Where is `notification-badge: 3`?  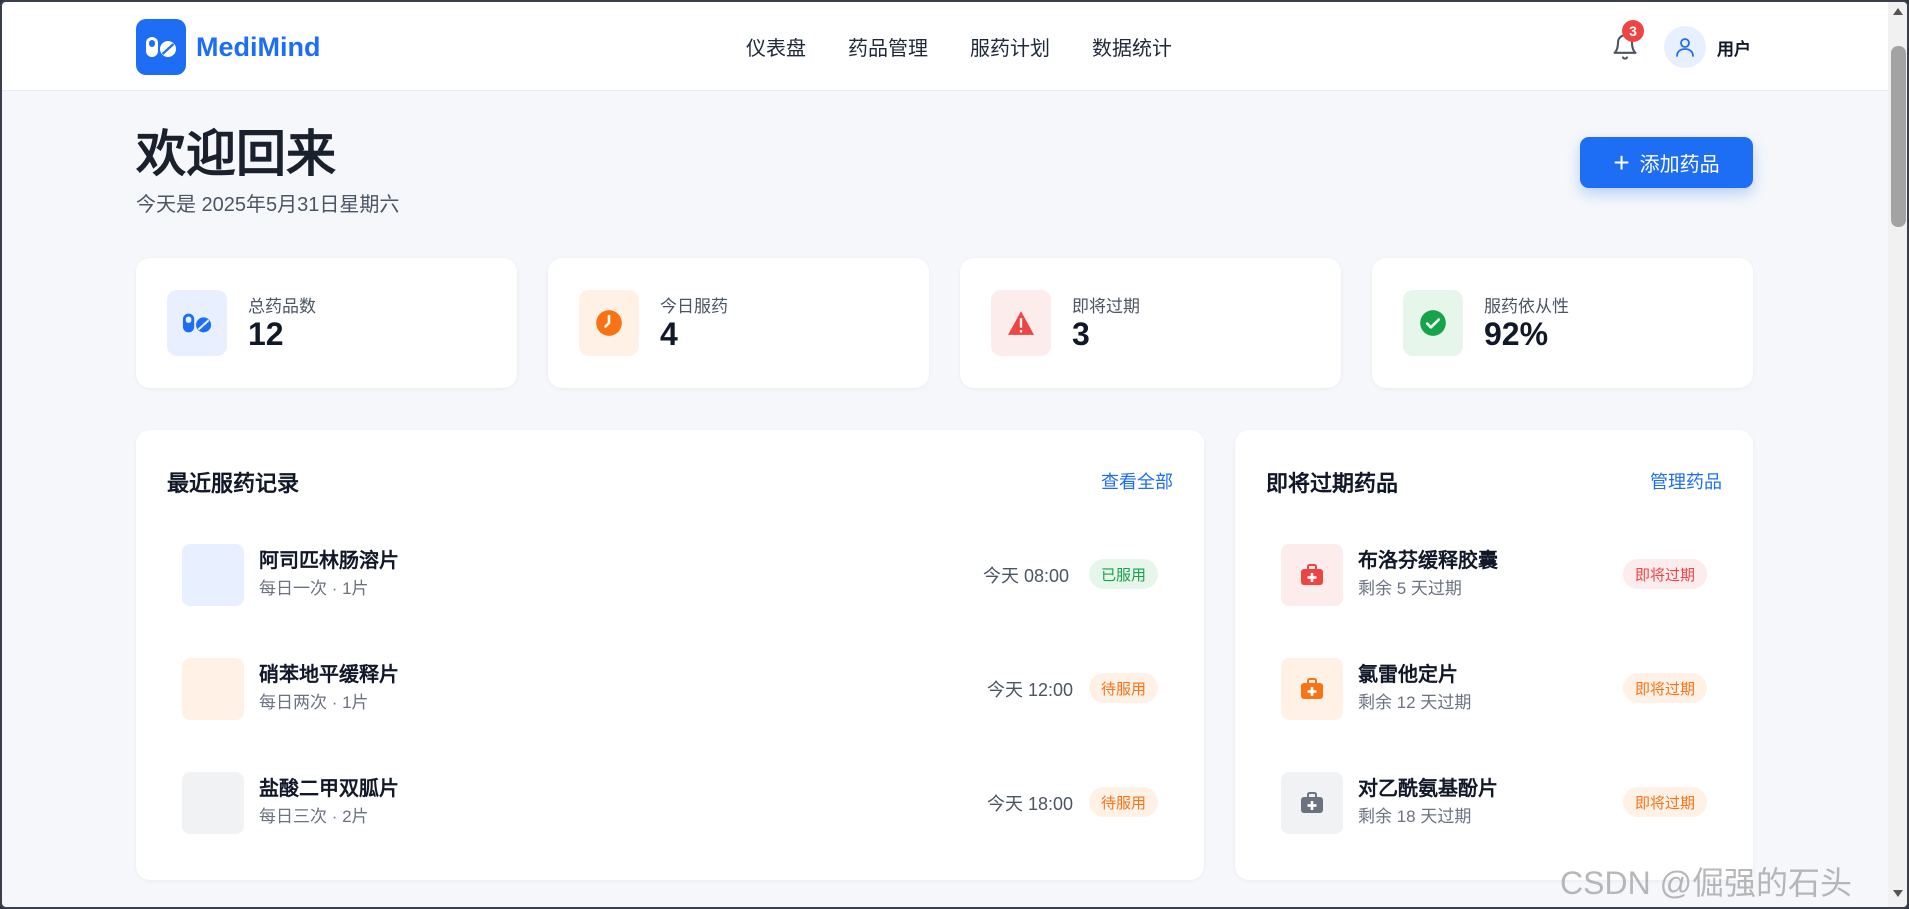
notification-badge: 3 is located at coordinates (1633, 31).